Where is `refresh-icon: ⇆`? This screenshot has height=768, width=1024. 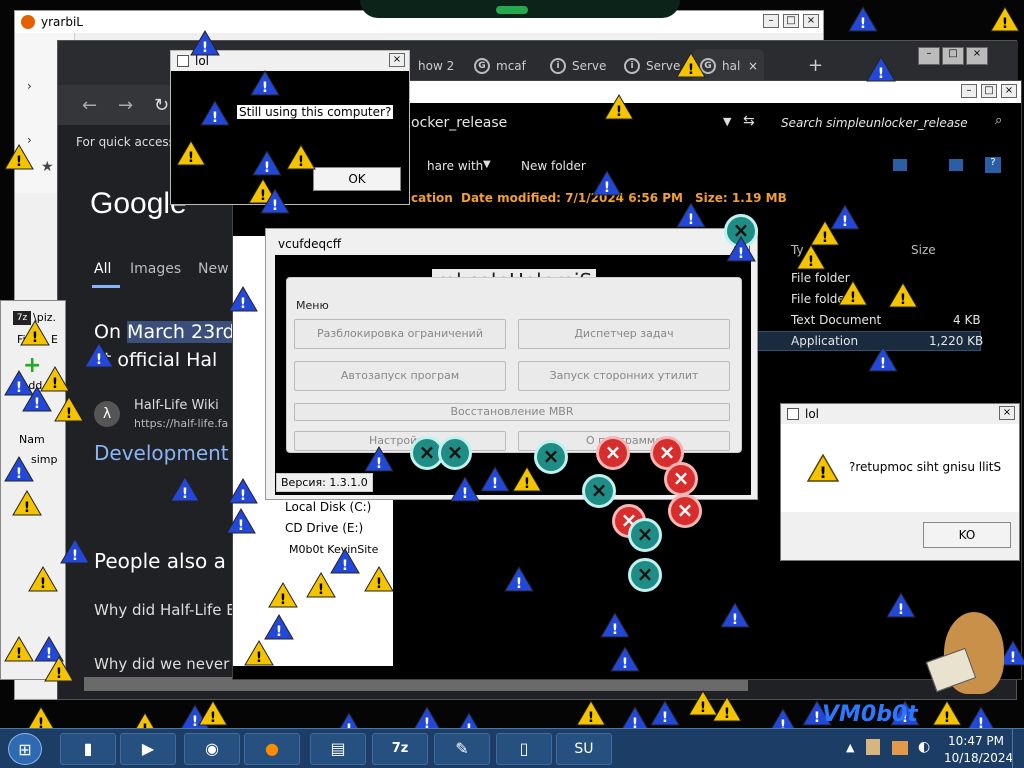
refresh-icon: ⇆ is located at coordinates (749, 121).